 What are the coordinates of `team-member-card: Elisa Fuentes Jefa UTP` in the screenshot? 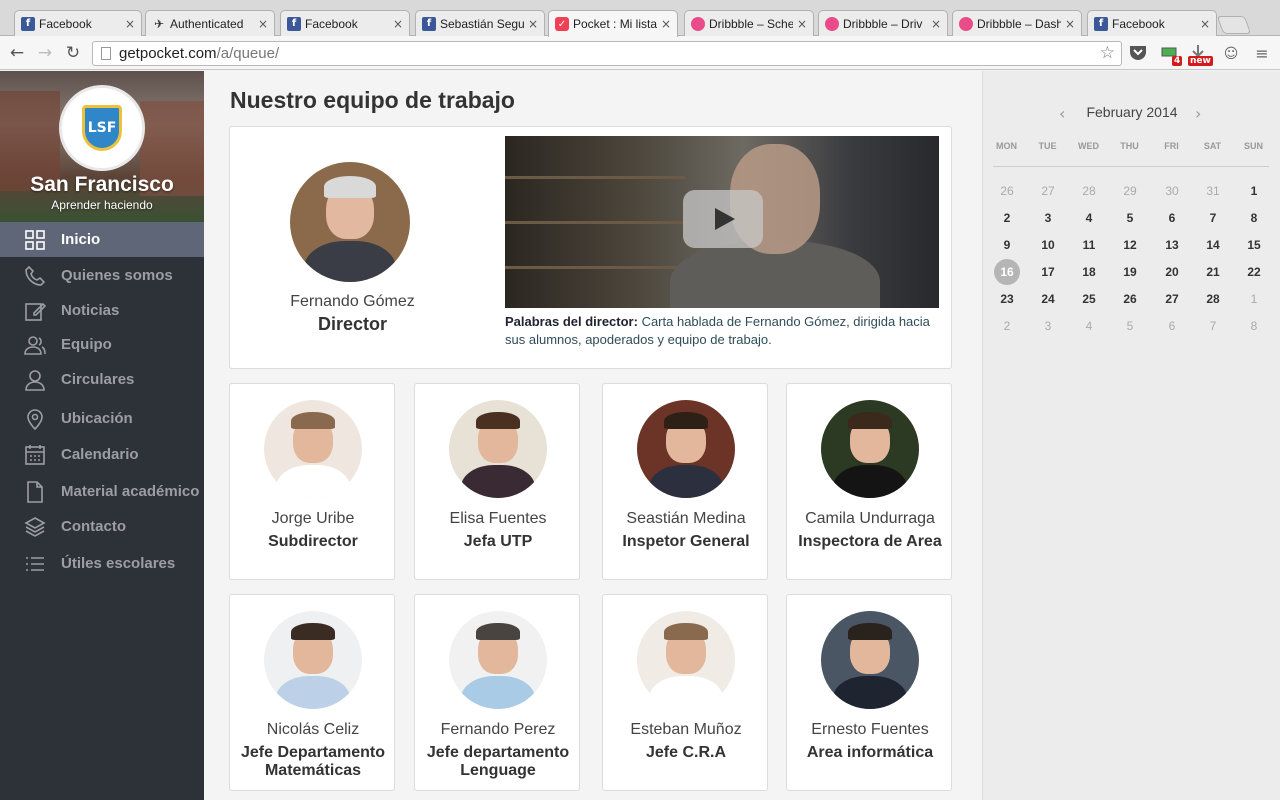 It's located at (497, 481).